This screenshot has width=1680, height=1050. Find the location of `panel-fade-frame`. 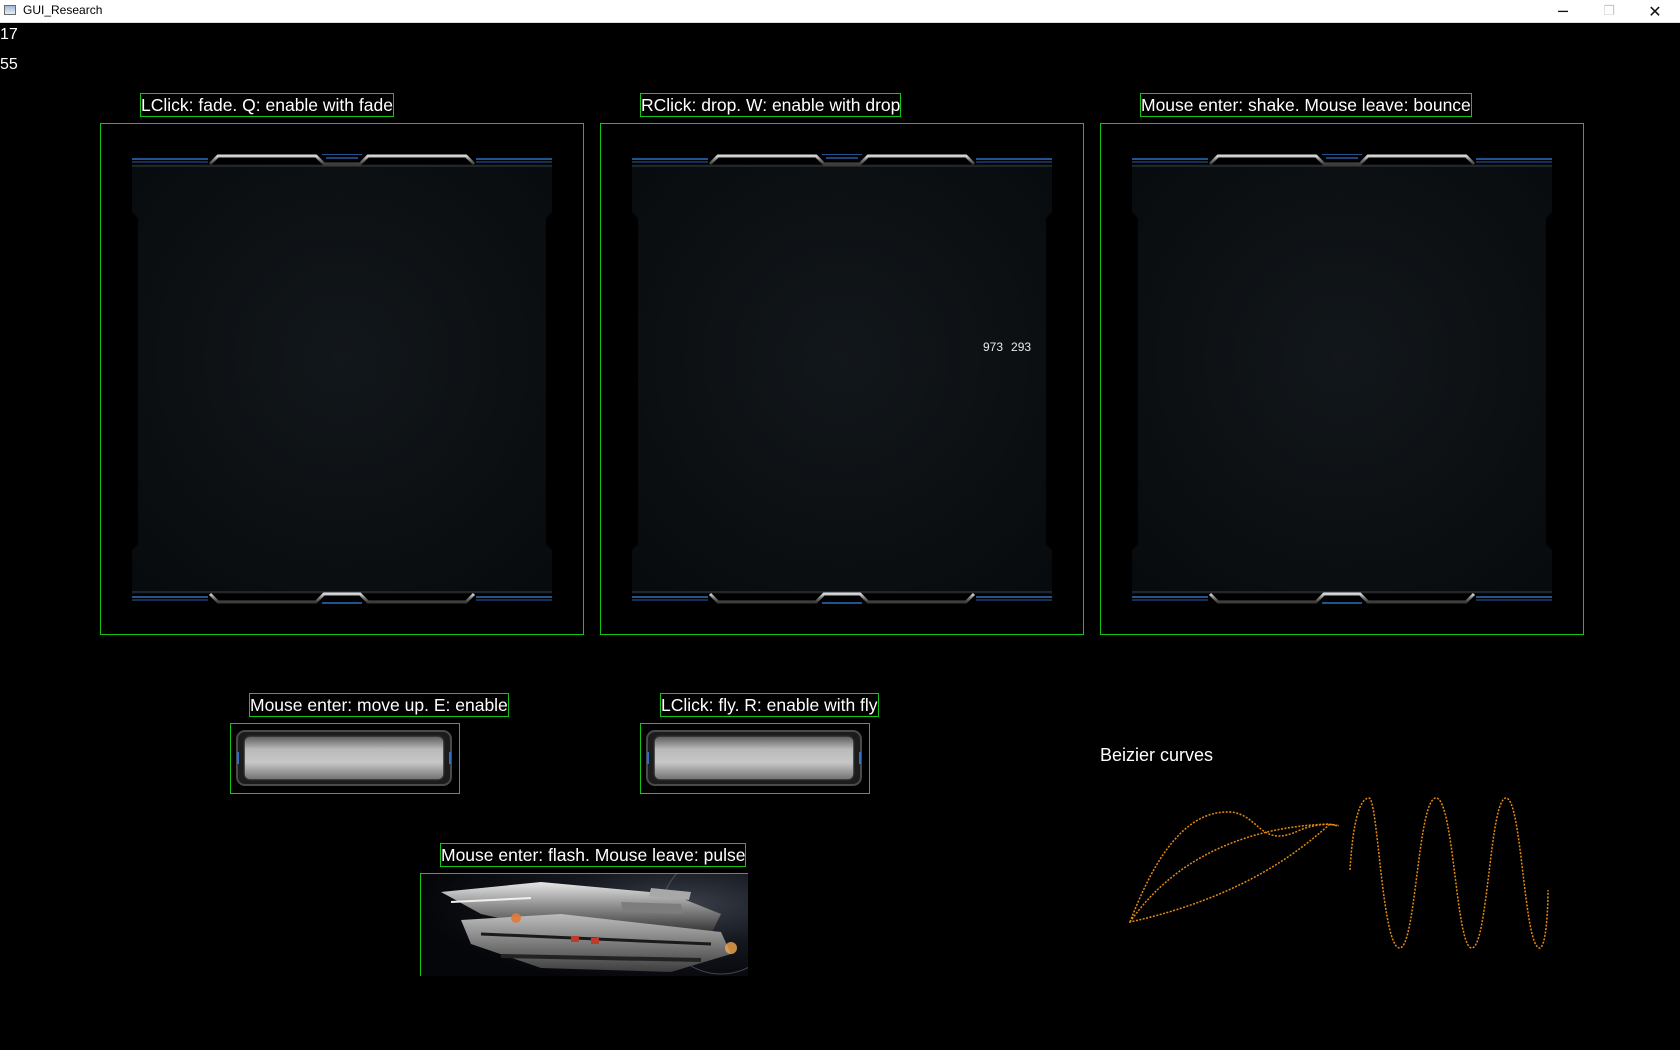

panel-fade-frame is located at coordinates (342, 379).